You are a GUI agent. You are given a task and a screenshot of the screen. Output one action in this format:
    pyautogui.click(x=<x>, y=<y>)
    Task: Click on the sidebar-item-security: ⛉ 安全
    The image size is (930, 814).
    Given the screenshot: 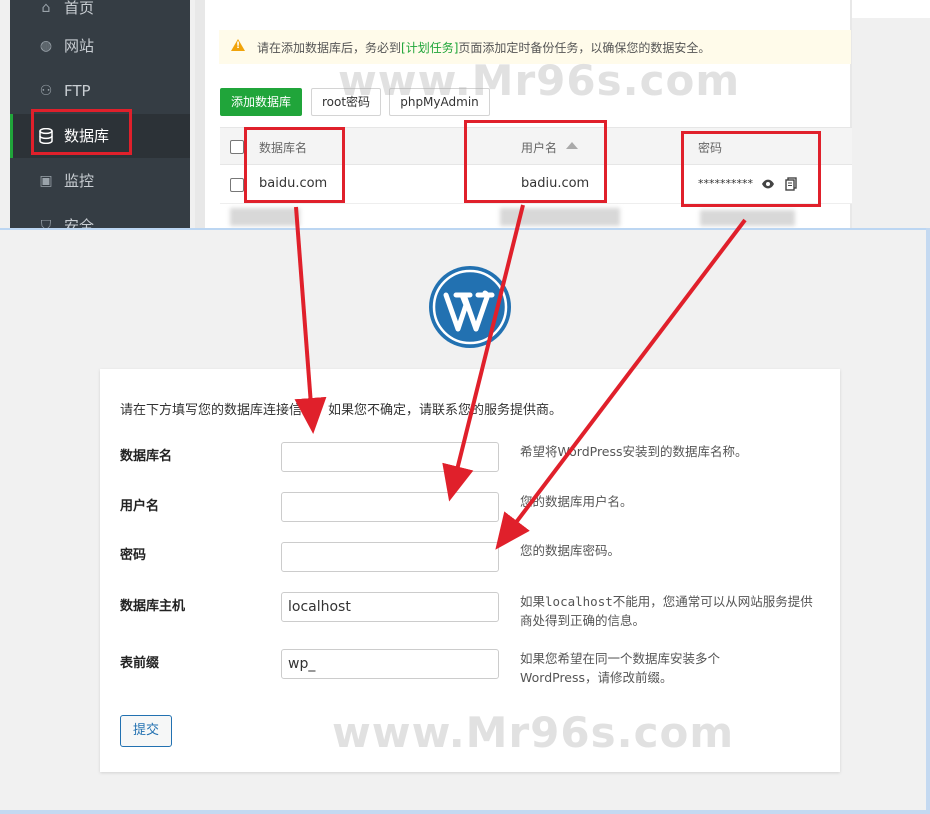 What is the action you would take?
    pyautogui.click(x=100, y=217)
    